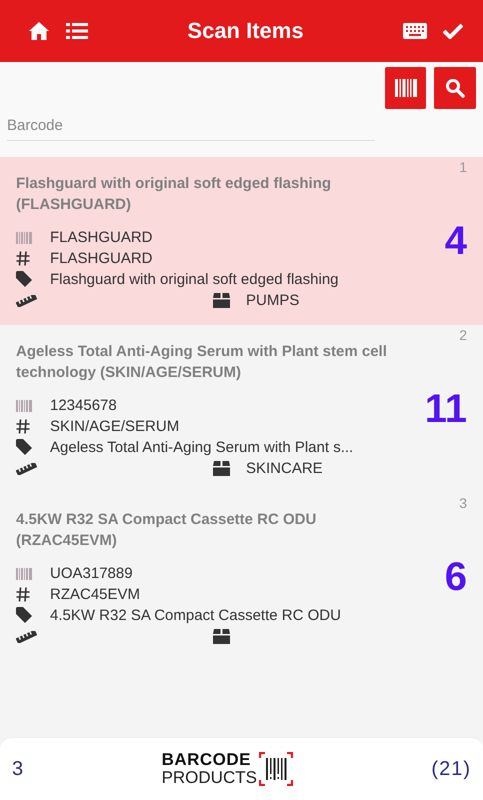  What do you see at coordinates (463, 503) in the screenshot?
I see `item-index: 3` at bounding box center [463, 503].